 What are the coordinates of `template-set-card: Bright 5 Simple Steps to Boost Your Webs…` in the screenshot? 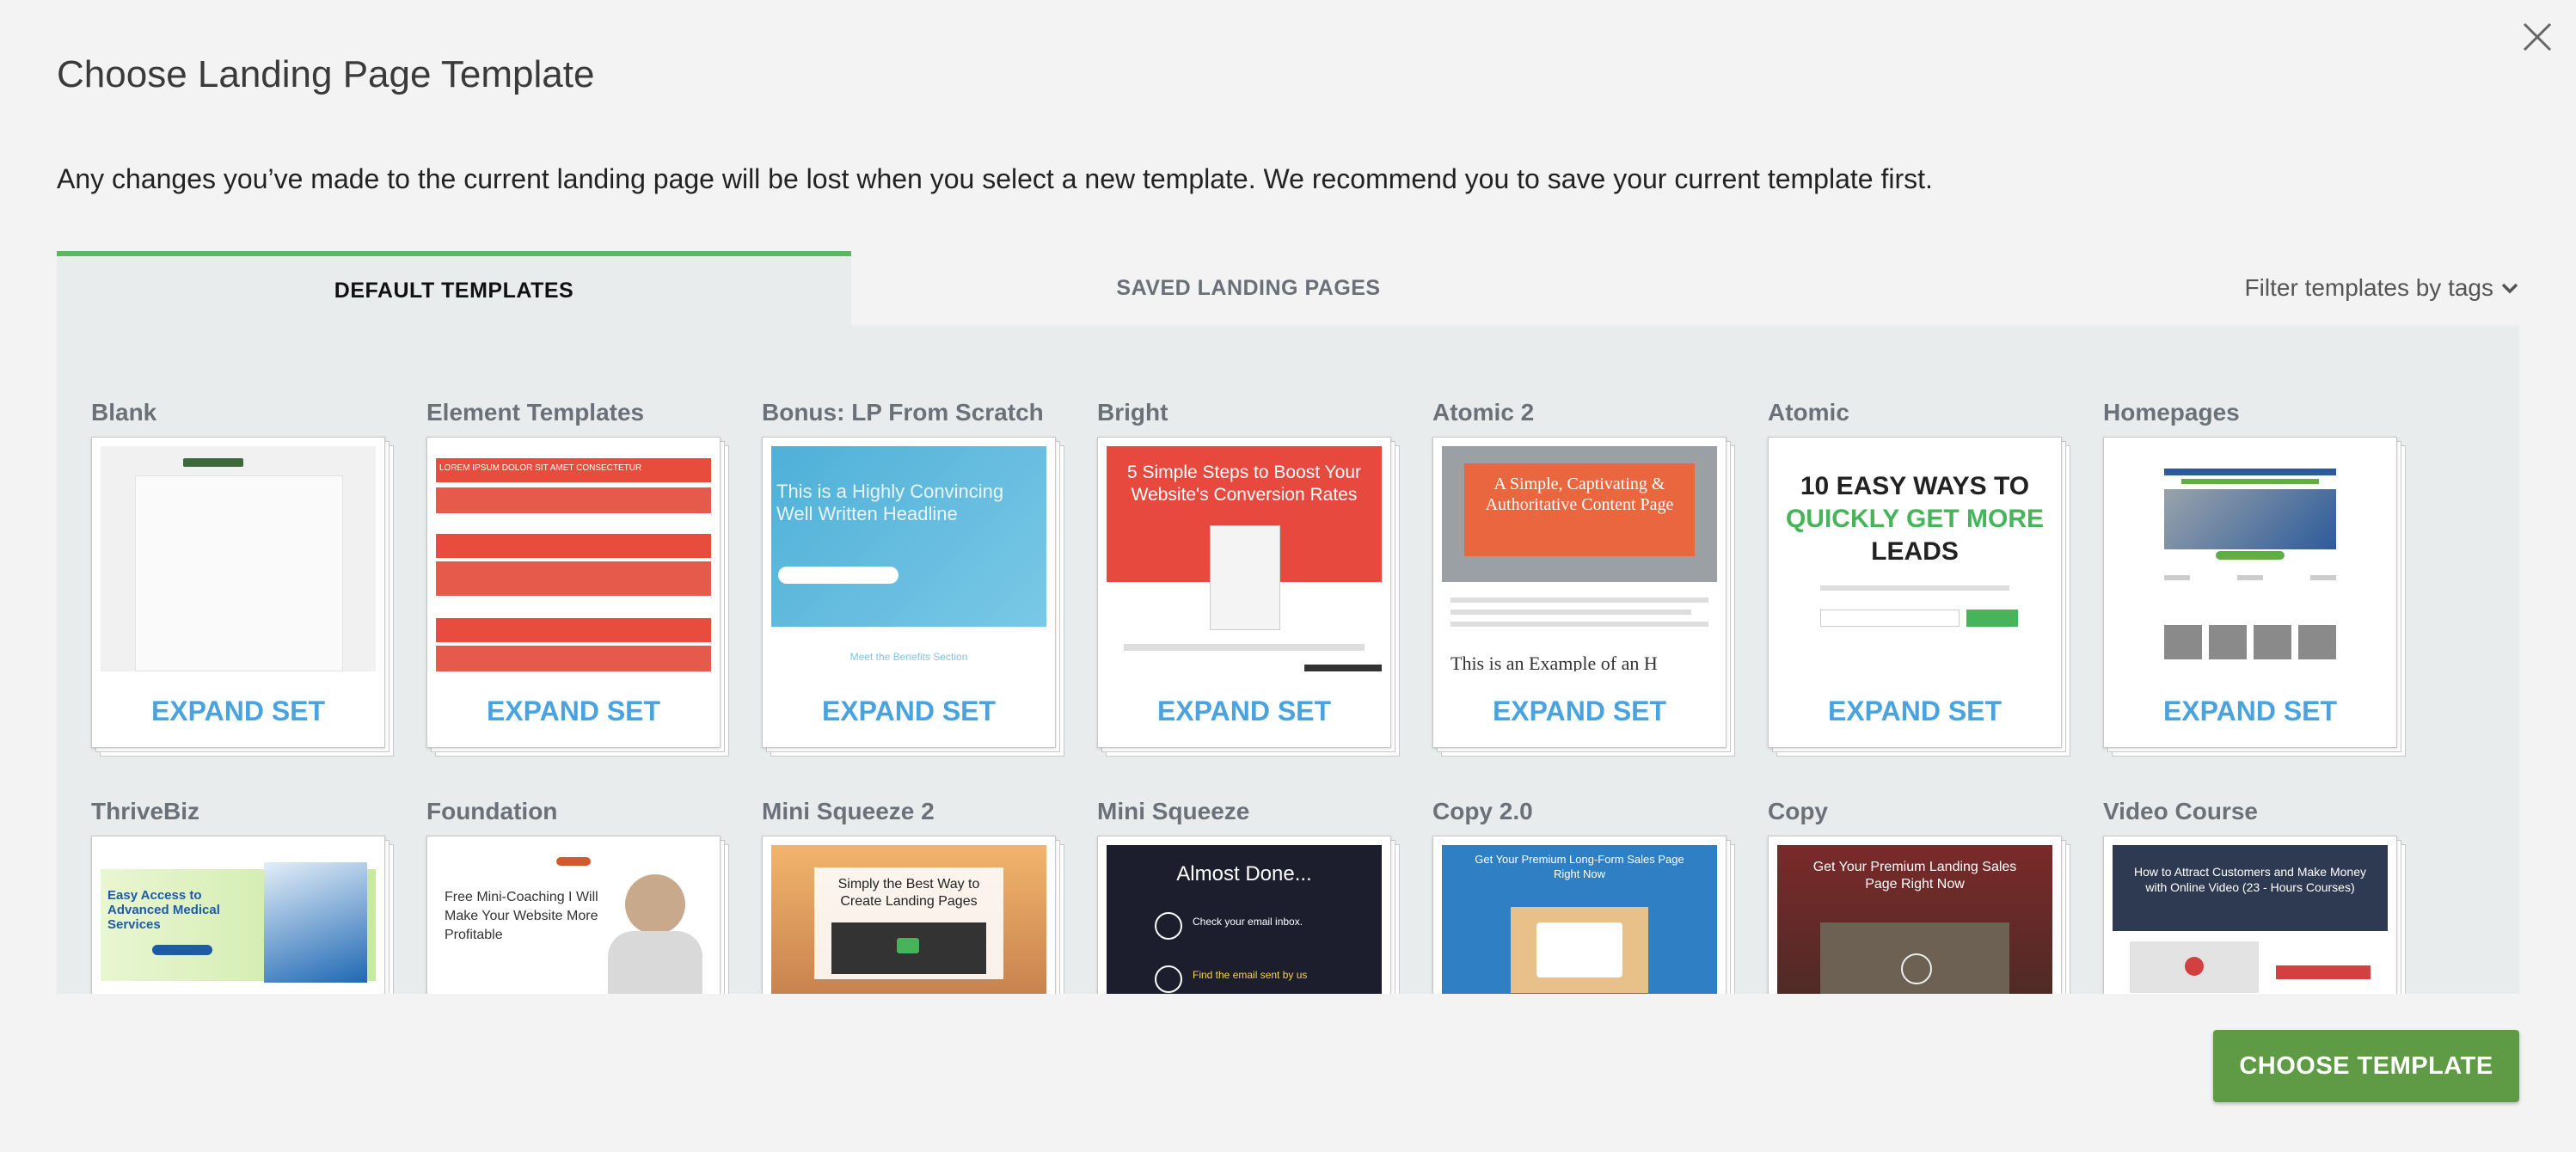 It's located at (1249, 578).